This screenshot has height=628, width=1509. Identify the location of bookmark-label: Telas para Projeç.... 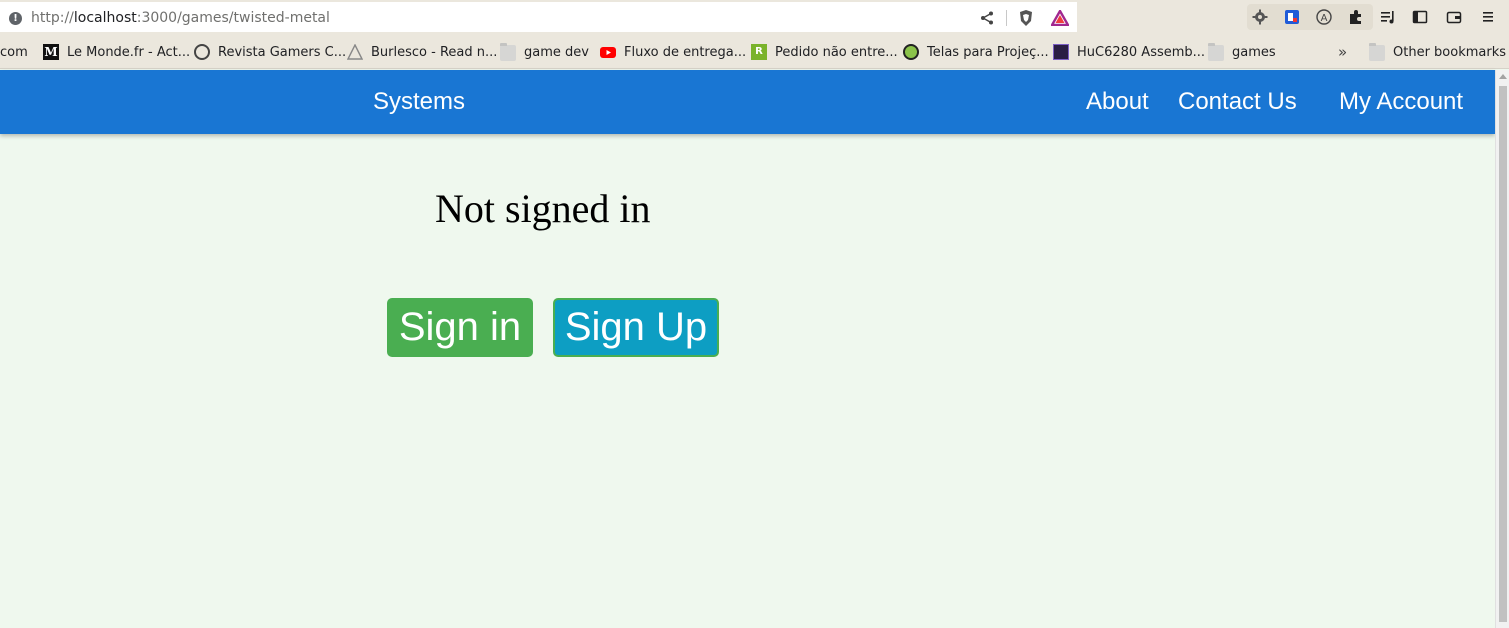
(988, 52).